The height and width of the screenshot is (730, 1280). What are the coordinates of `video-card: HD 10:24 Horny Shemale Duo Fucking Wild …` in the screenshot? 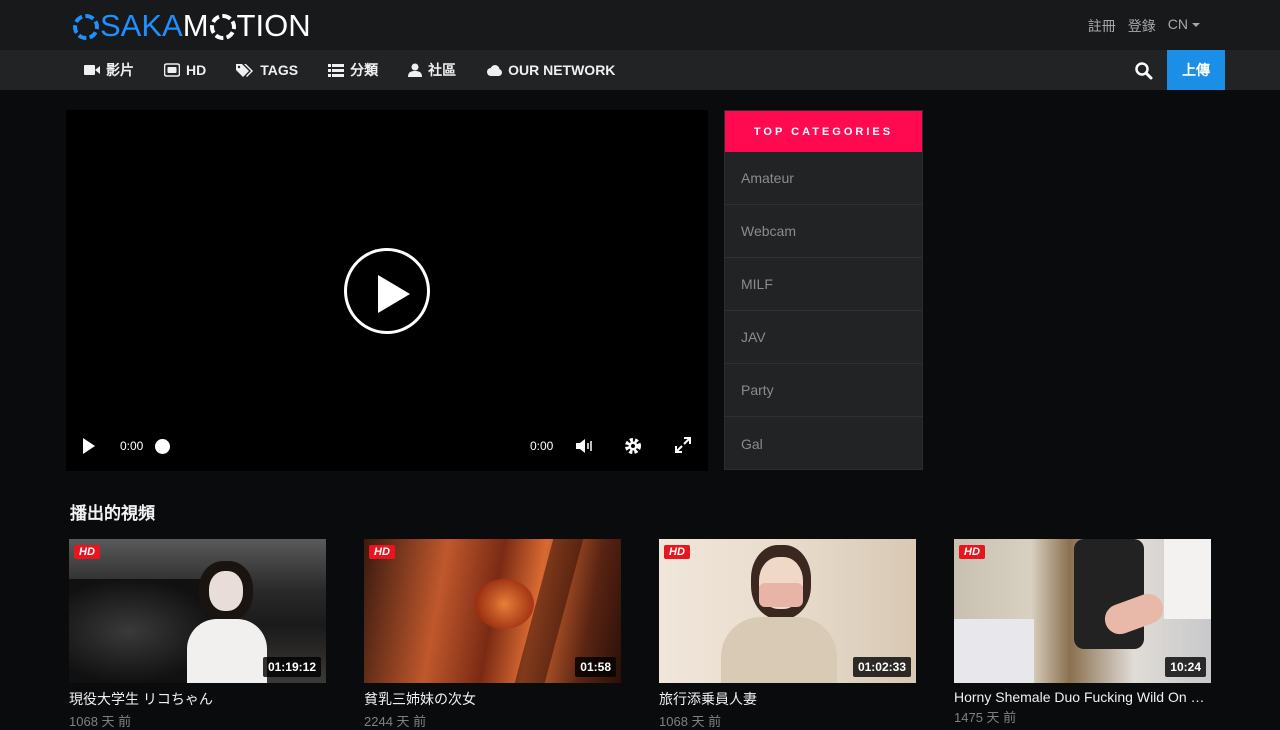 It's located at (1082, 632).